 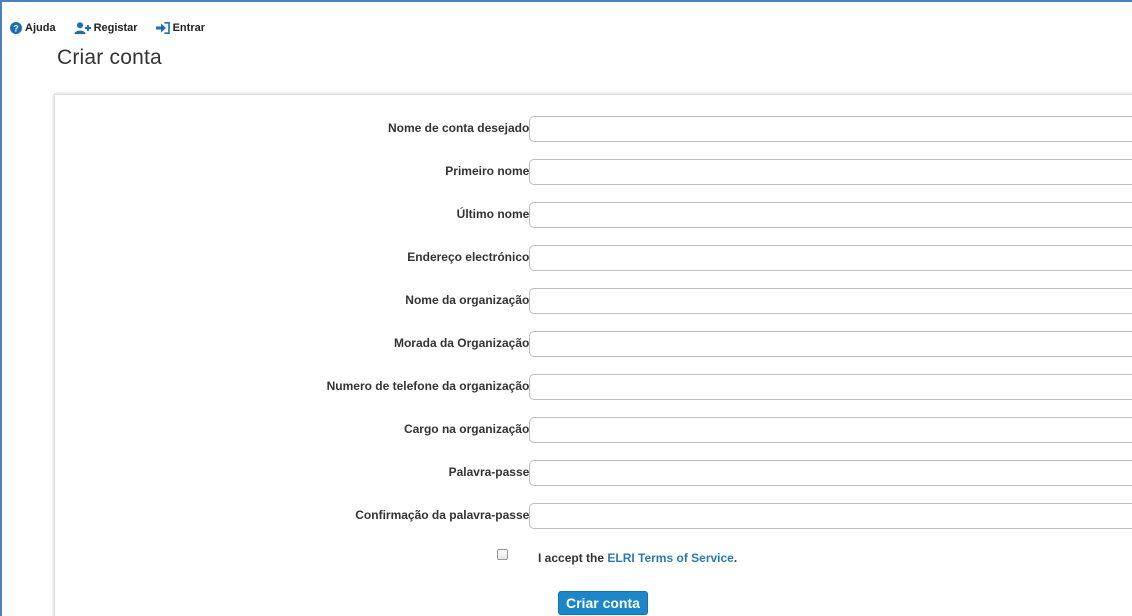 I want to click on nav-signin-label: Entrar, so click(x=188, y=28).